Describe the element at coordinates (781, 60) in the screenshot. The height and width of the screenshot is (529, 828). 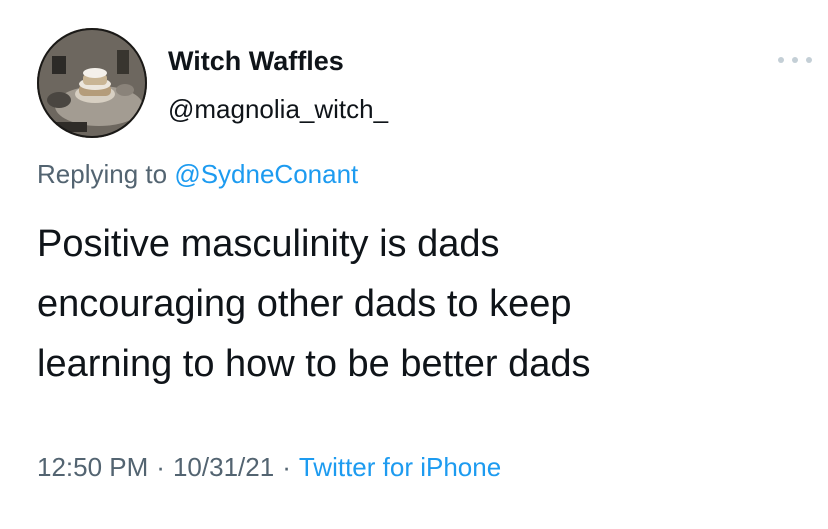
I see `more-horizontal-icon` at that location.